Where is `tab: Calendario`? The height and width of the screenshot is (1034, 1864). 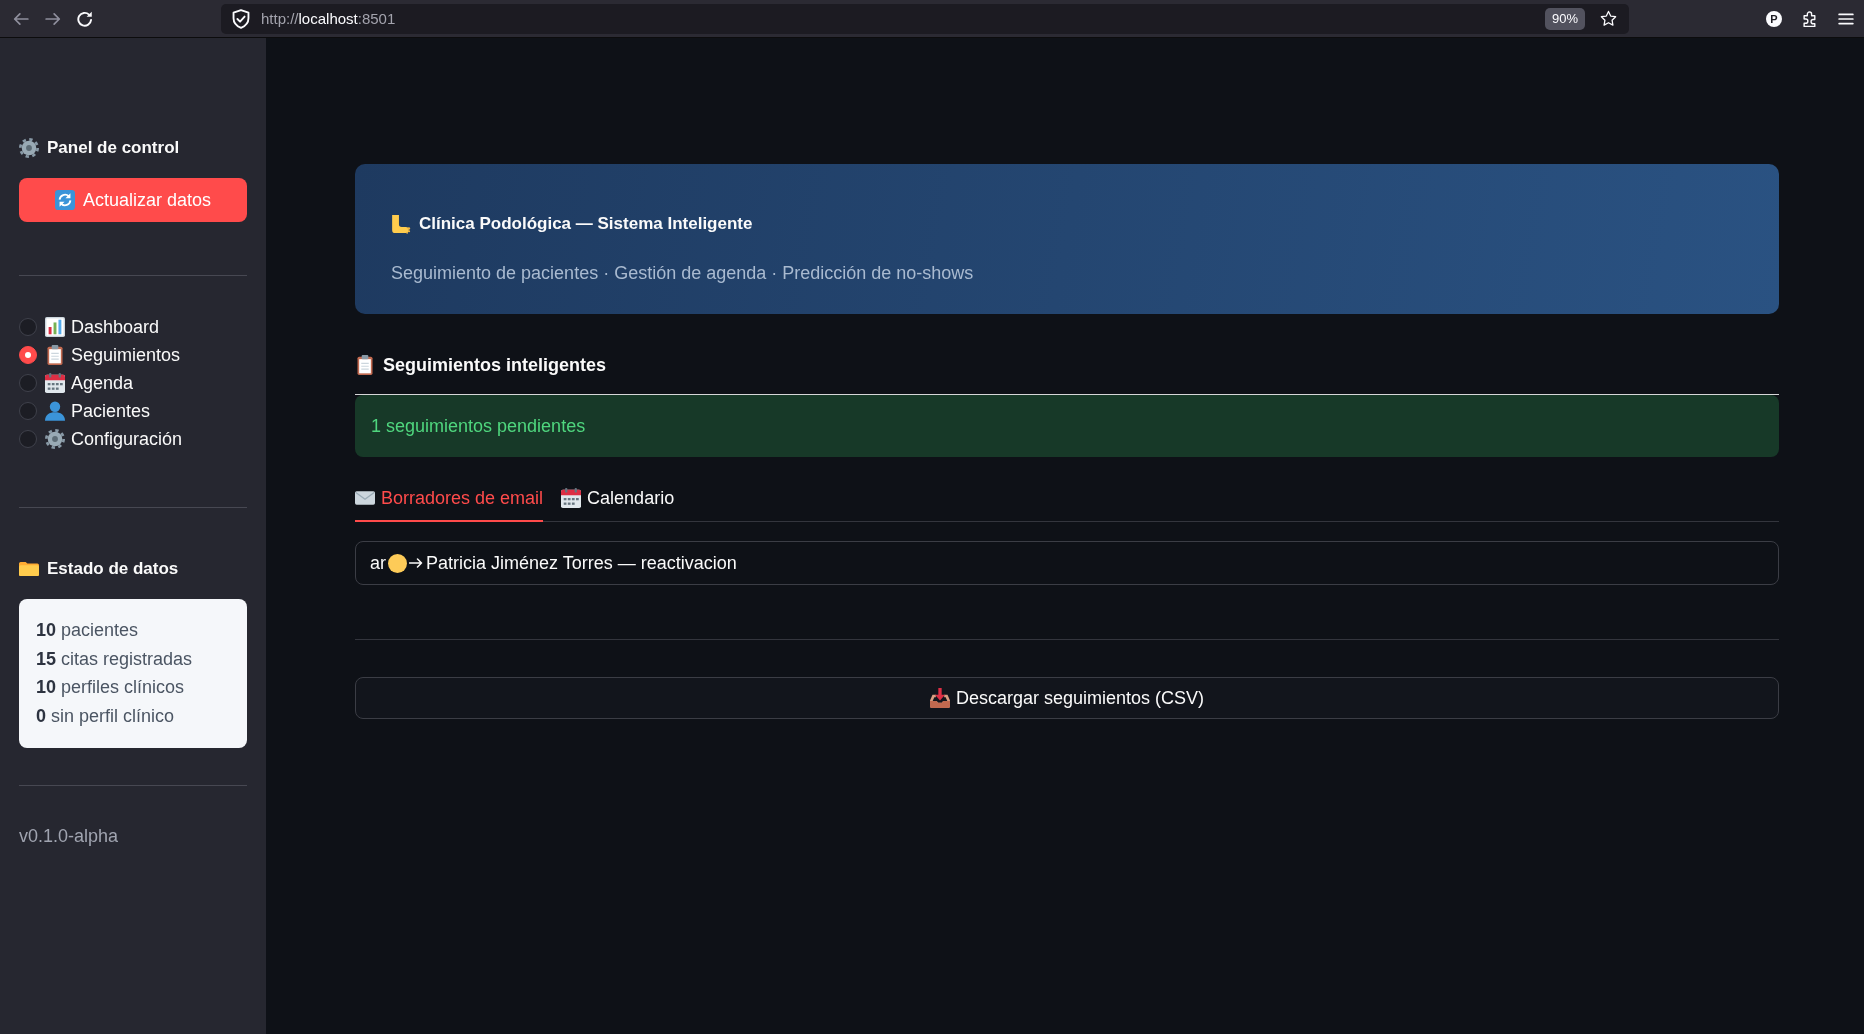 tab: Calendario is located at coordinates (618, 500).